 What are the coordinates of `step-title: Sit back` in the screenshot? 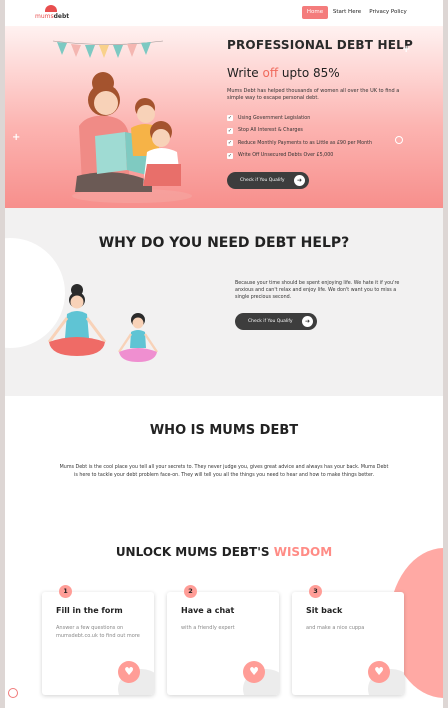 It's located at (324, 610).